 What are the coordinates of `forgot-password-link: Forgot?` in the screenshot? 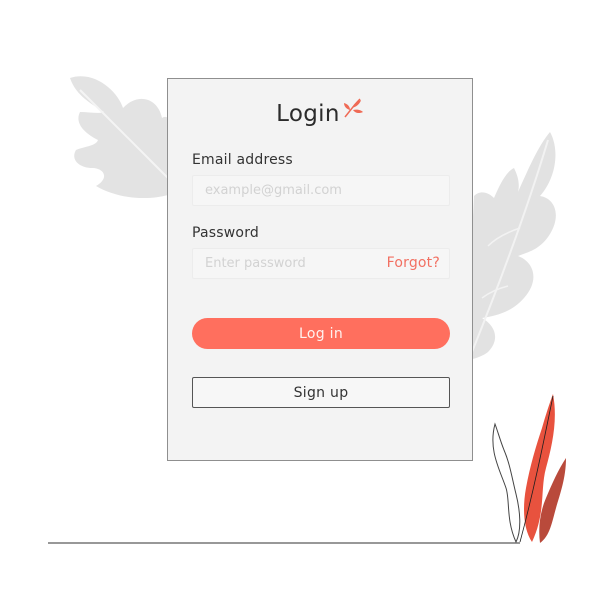 It's located at (413, 263).